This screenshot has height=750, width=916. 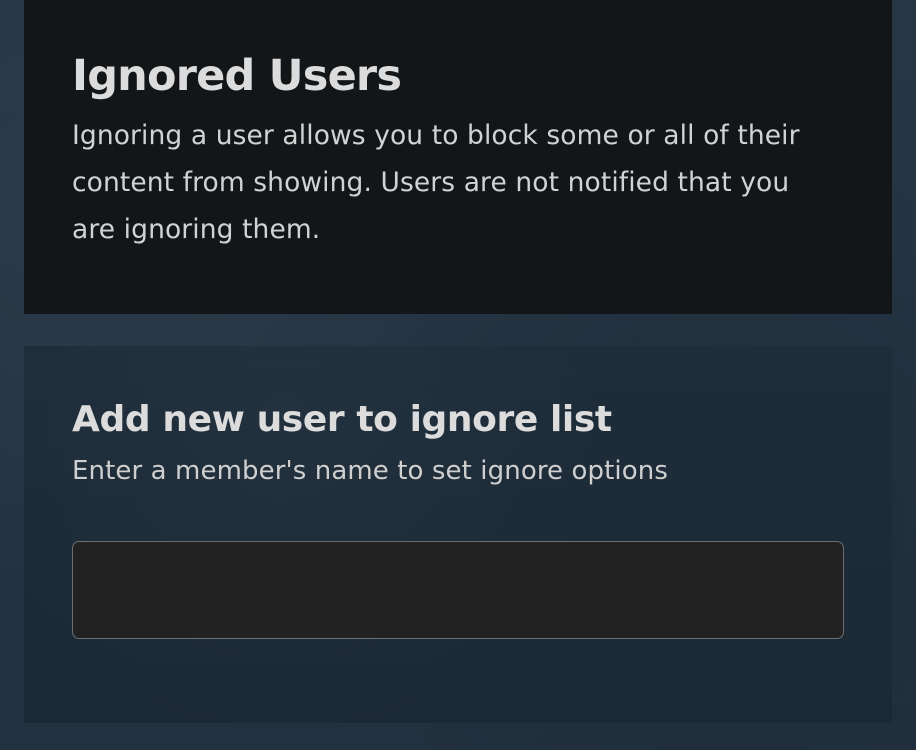 I want to click on add-user-heading: Add new user to ignore list, so click(x=342, y=419).